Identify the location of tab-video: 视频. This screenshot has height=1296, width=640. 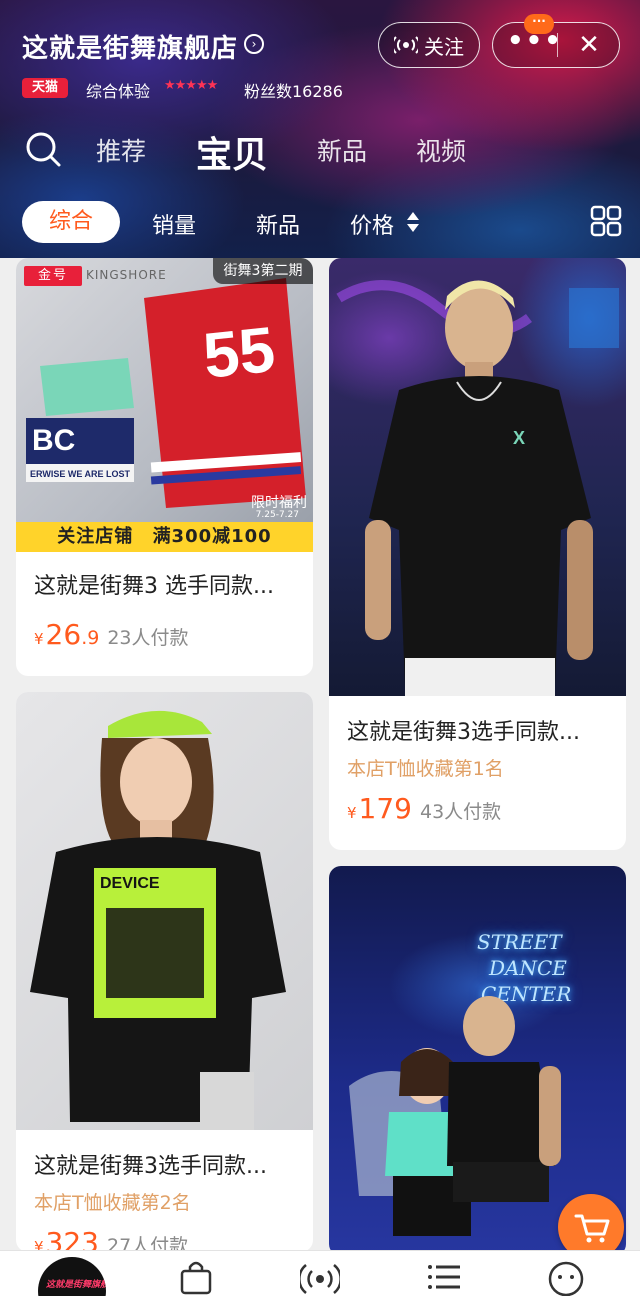
(441, 150).